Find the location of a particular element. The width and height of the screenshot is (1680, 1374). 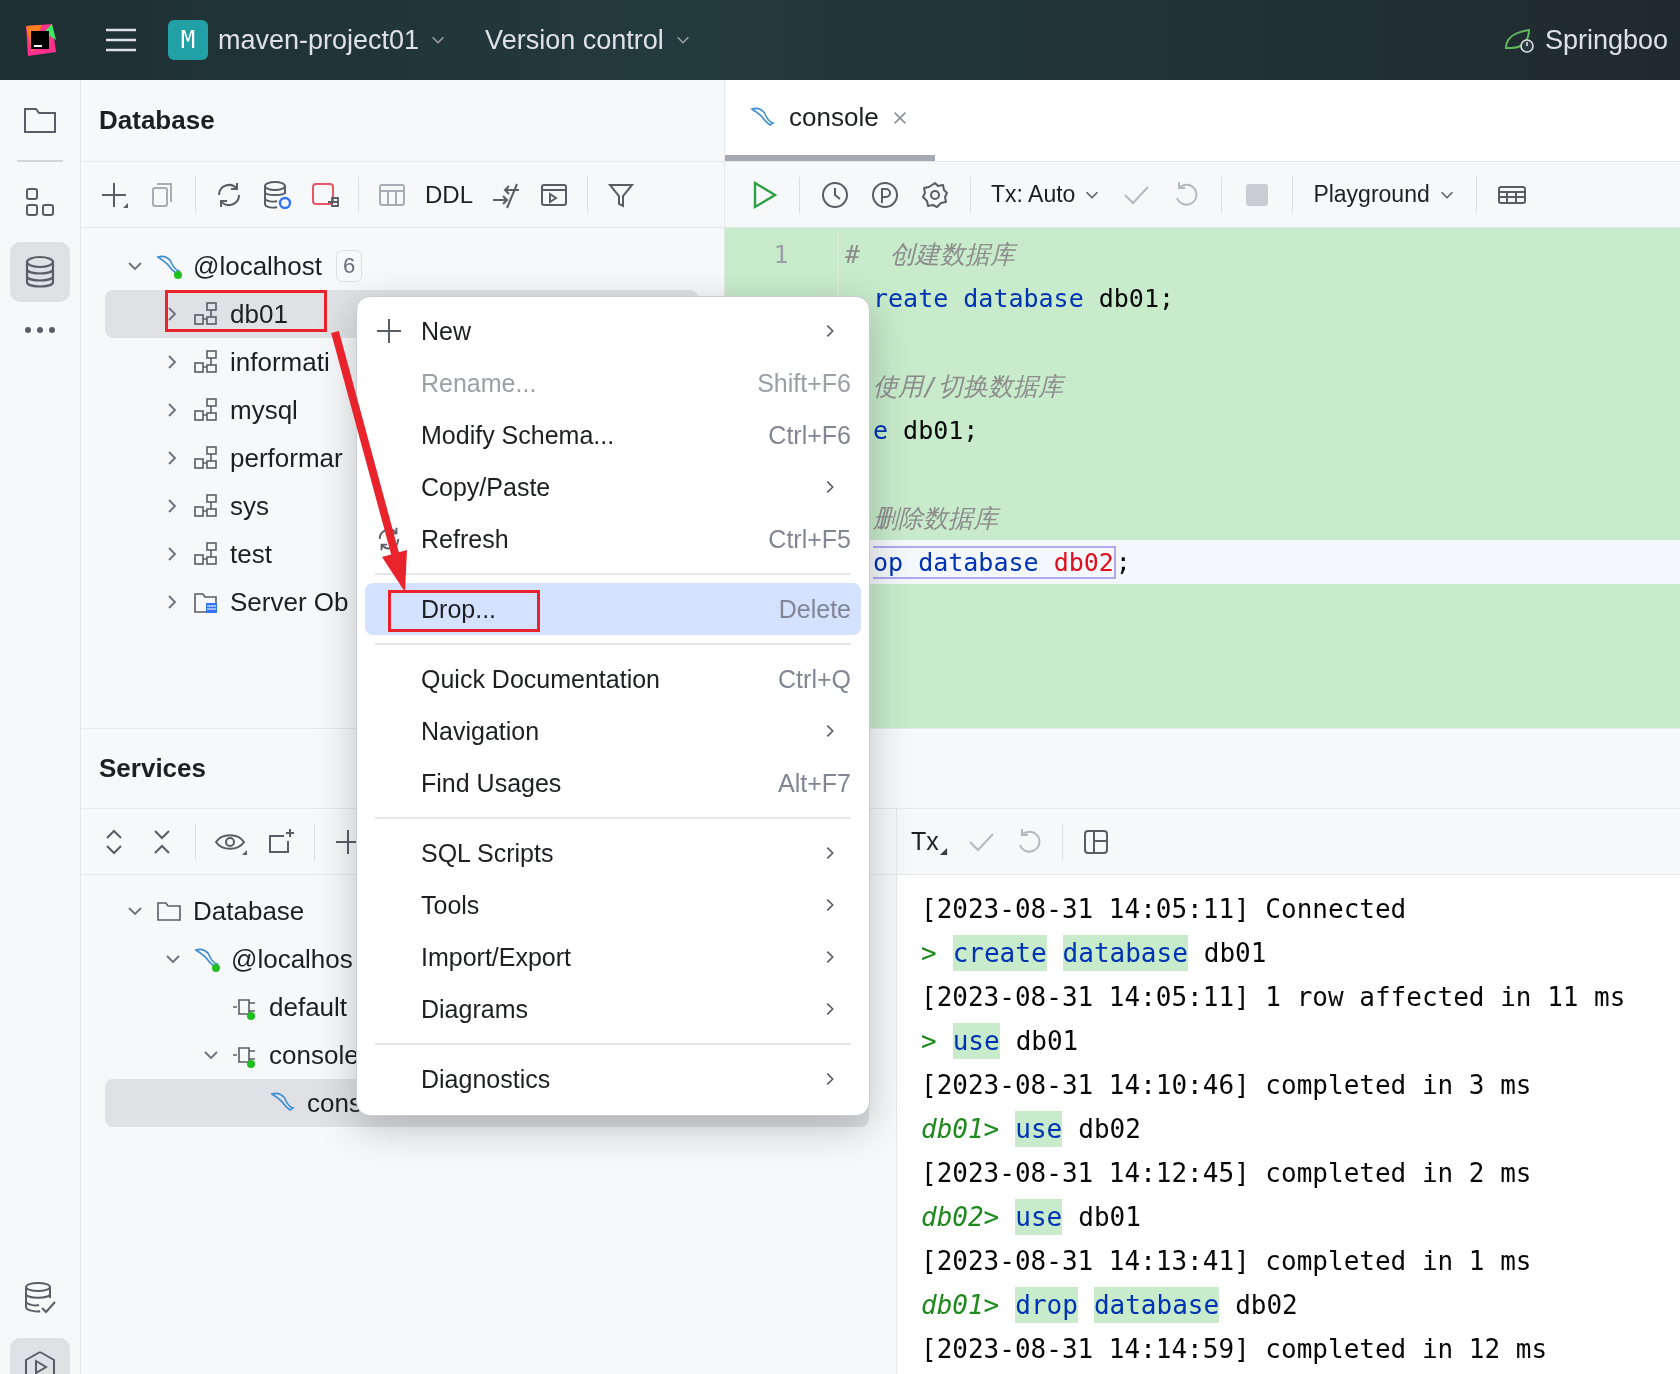

shortcut-label: Alt+F7 is located at coordinates (814, 783).